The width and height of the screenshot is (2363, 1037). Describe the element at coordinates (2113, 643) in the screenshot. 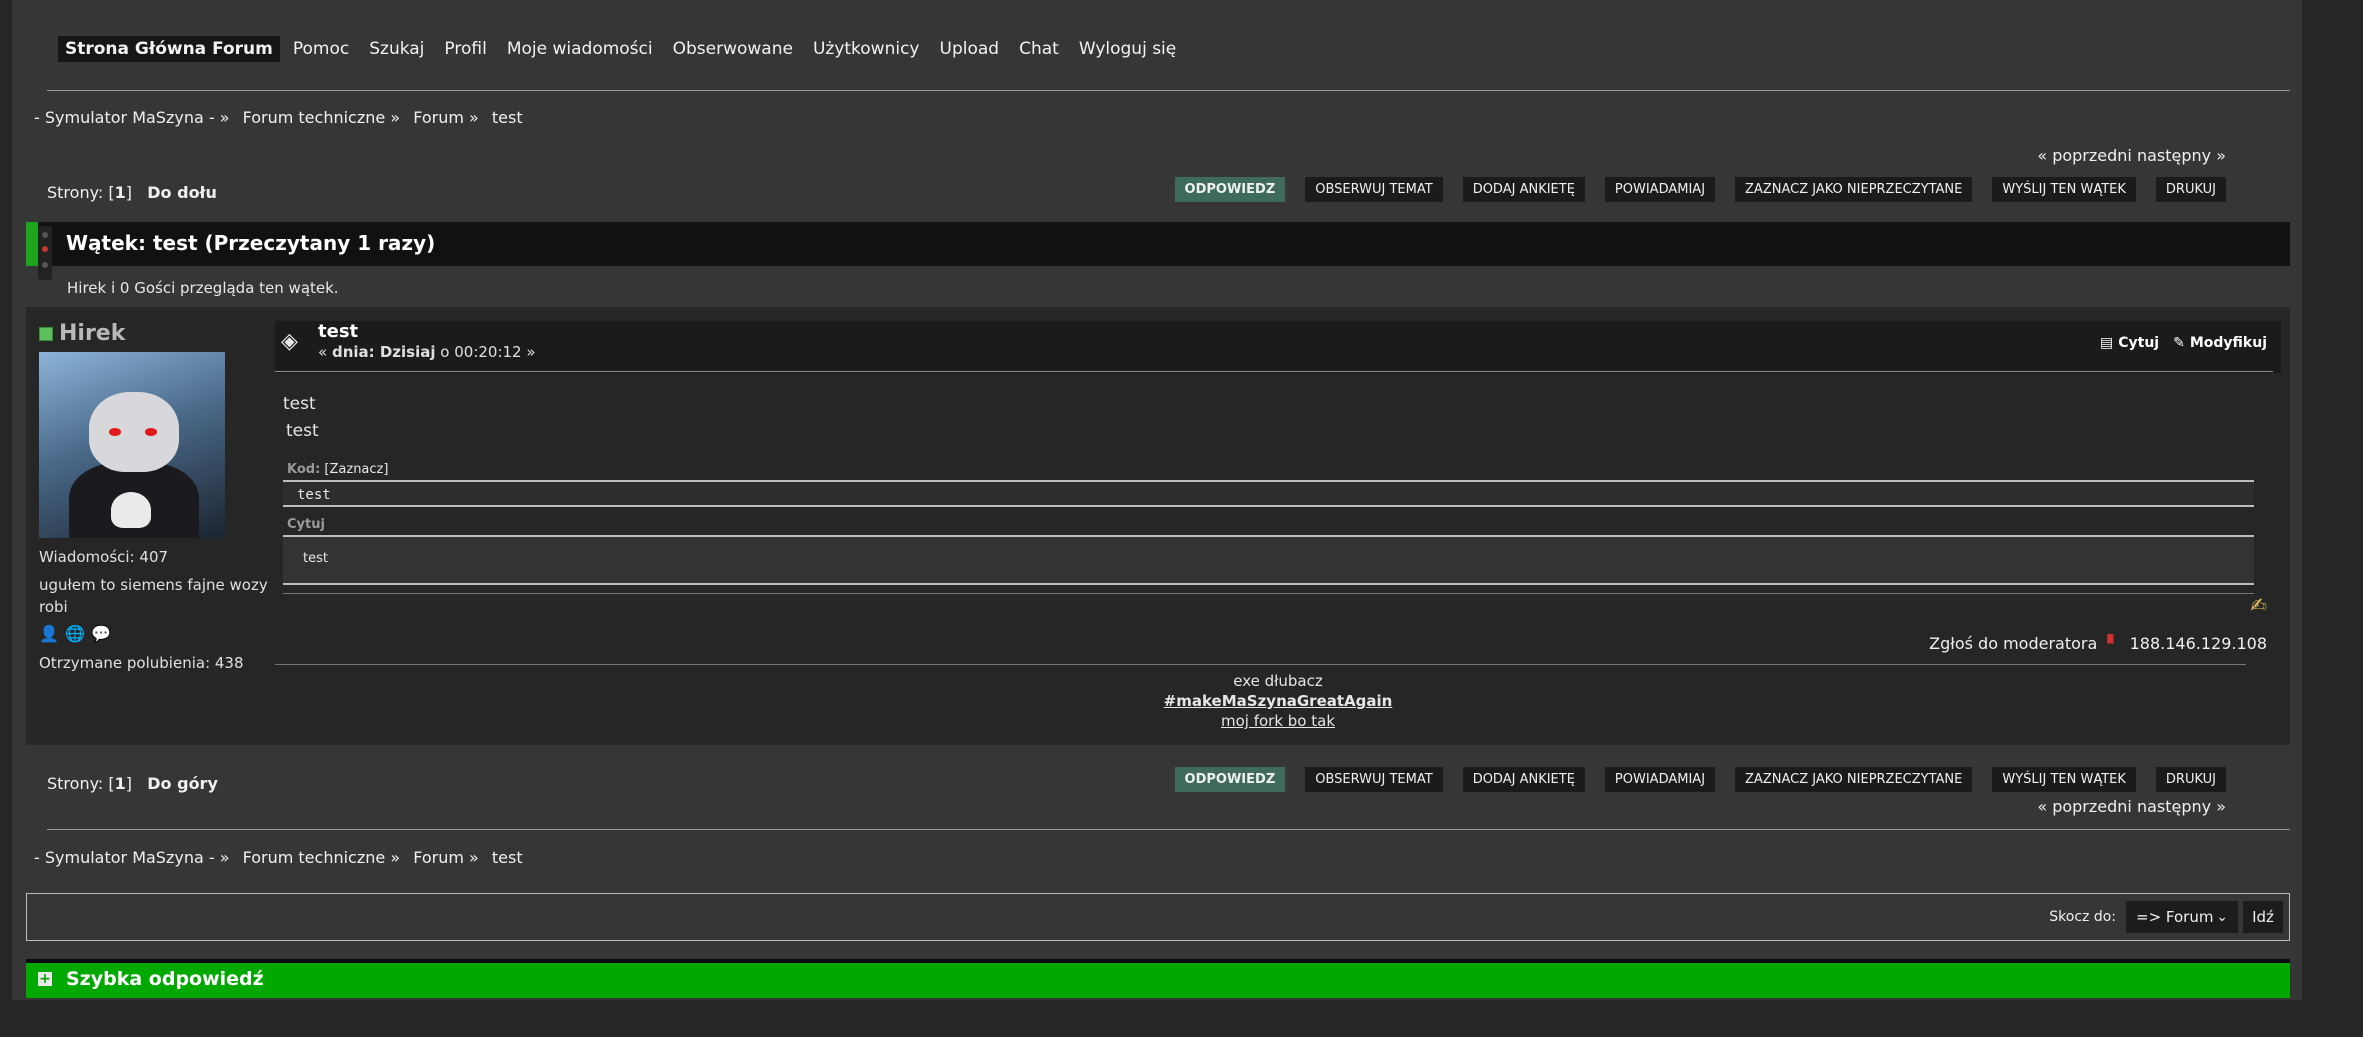

I see `ip-flag-icon: ▘` at that location.